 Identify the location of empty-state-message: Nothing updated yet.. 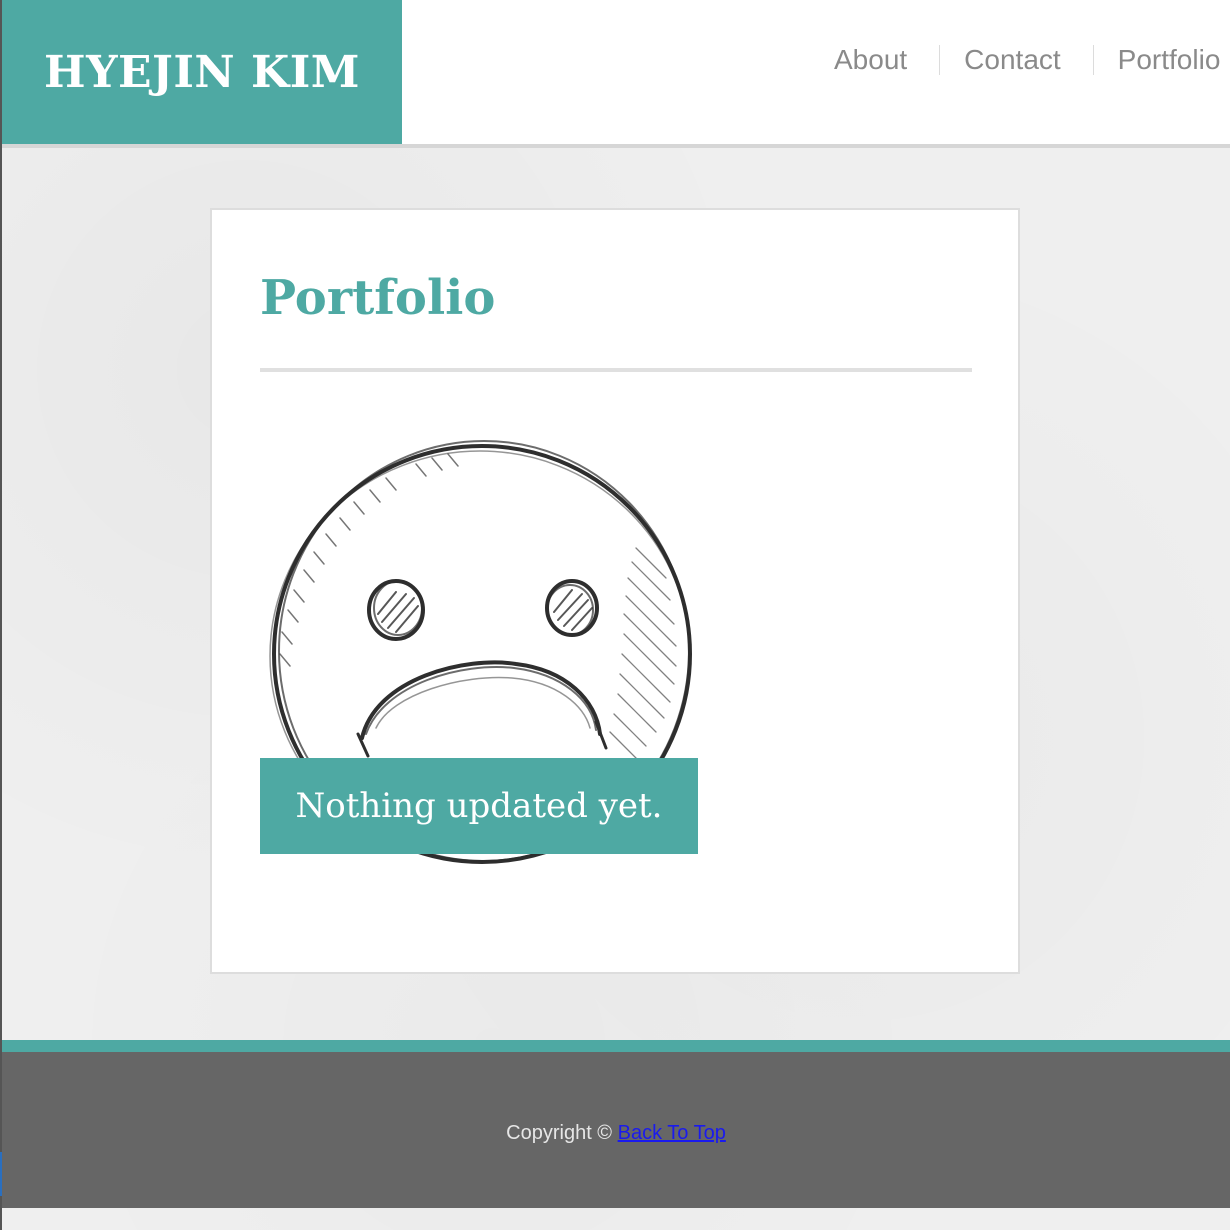
(479, 806).